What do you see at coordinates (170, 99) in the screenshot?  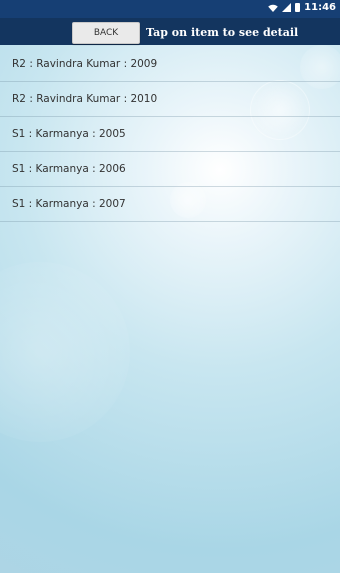 I see `list-item: R2 : Ravindra Kumar : 2010` at bounding box center [170, 99].